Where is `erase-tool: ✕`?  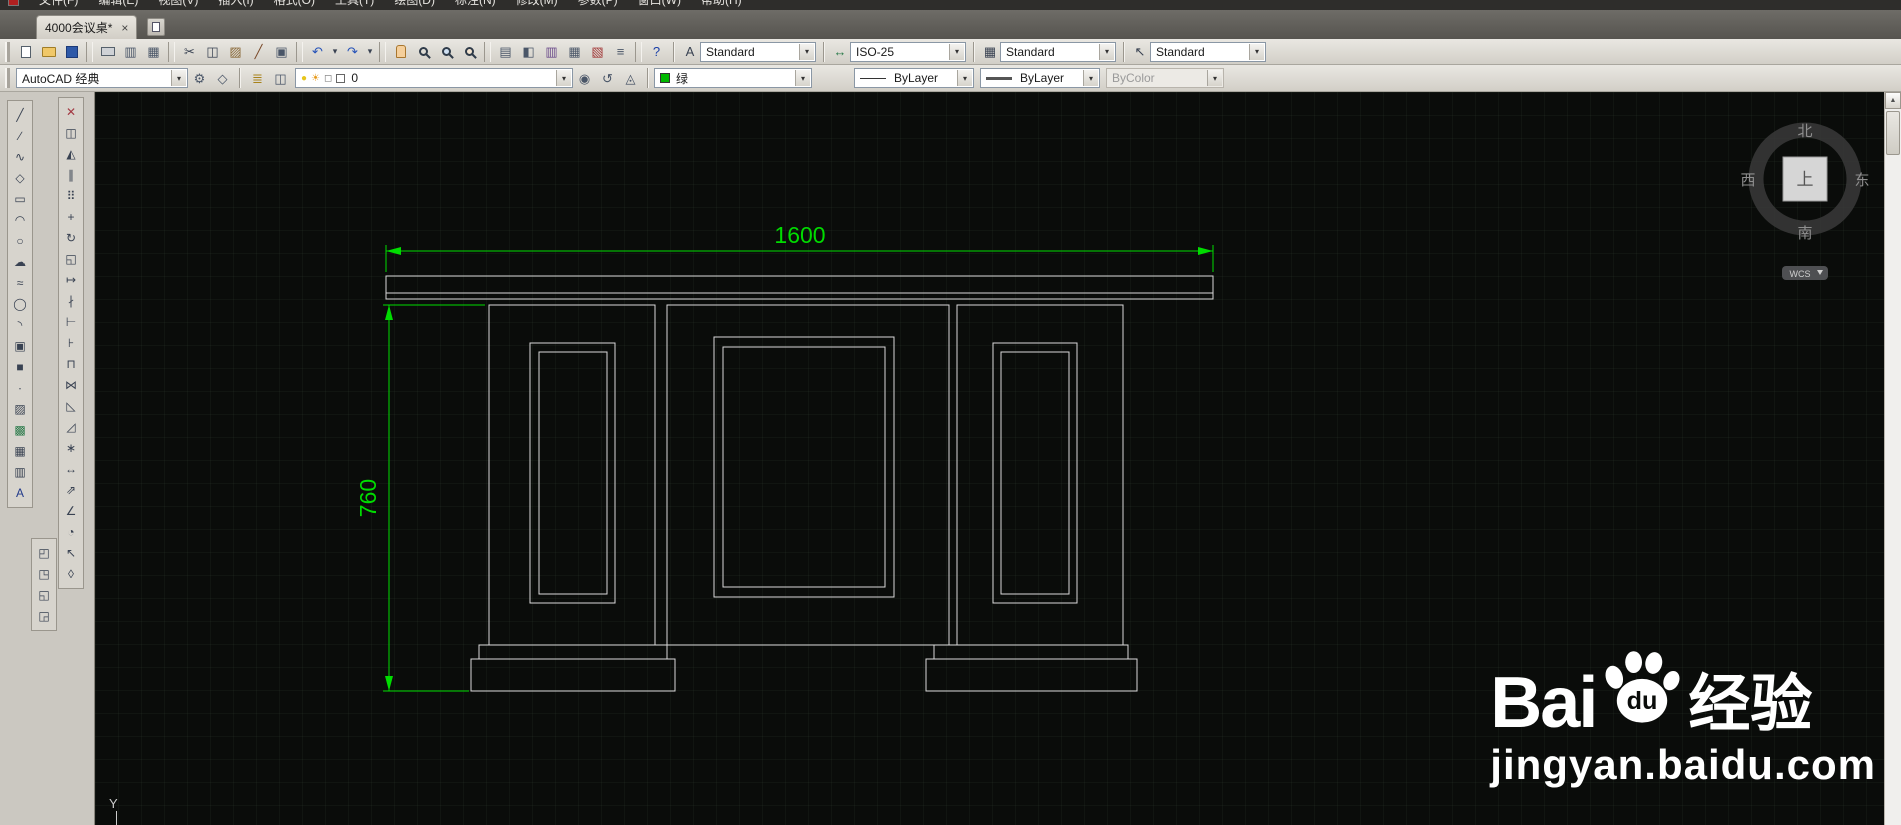
erase-tool: ✕ is located at coordinates (71, 112).